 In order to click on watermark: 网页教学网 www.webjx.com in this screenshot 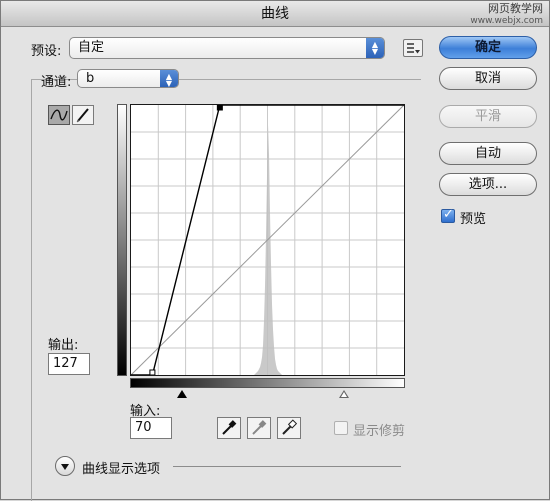, I will do `click(506, 15)`.